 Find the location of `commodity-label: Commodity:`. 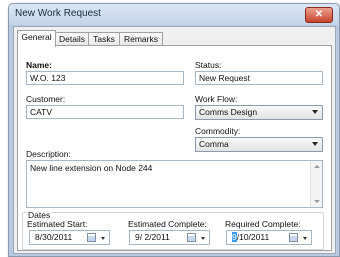

commodity-label: Commodity: is located at coordinates (218, 131).